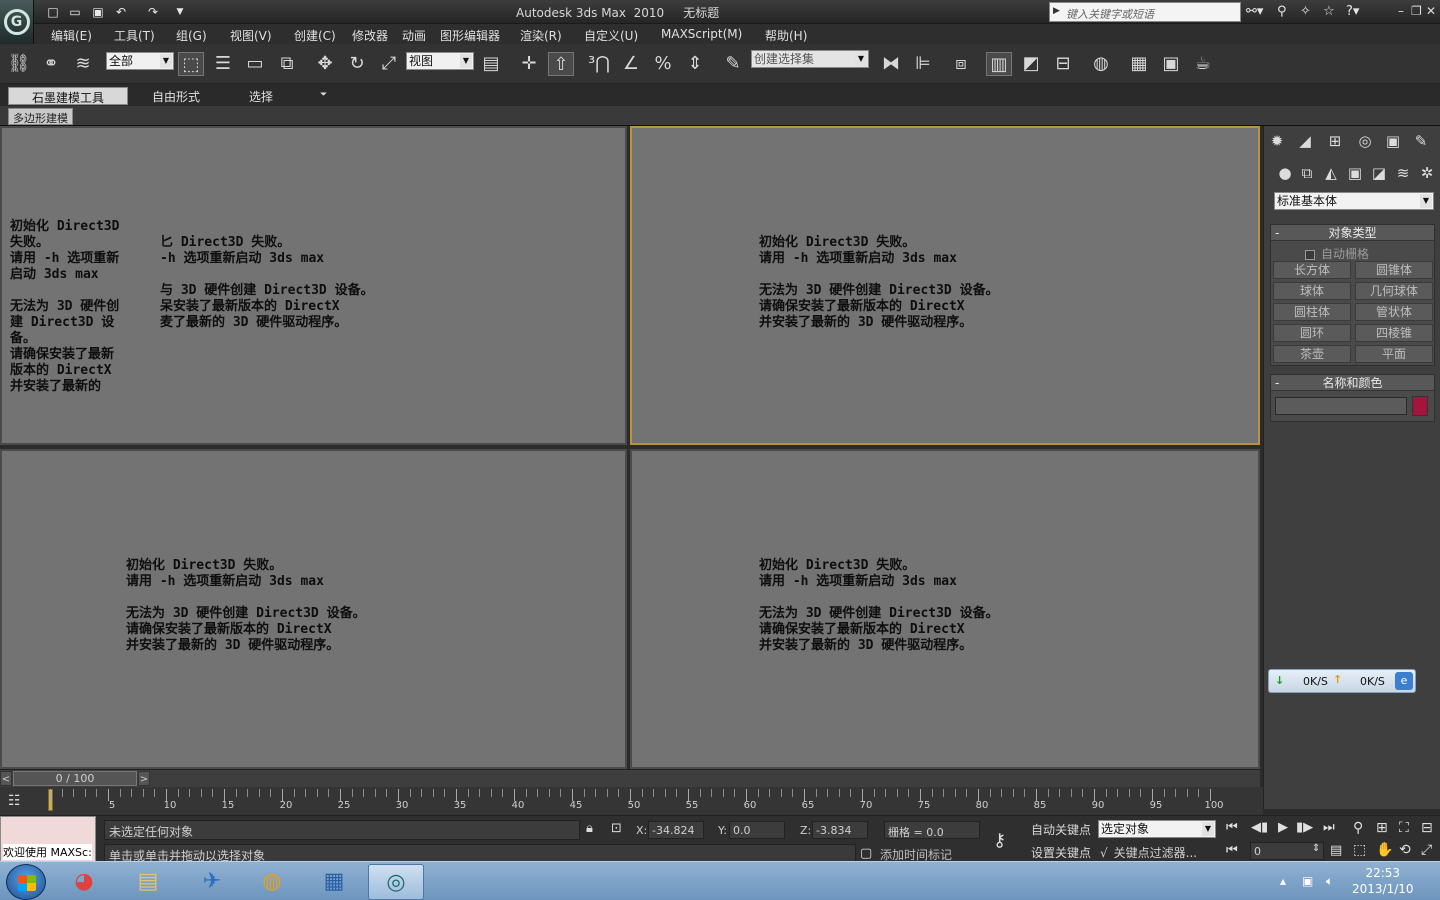  I want to click on undo-icon: ↶, so click(121, 12).